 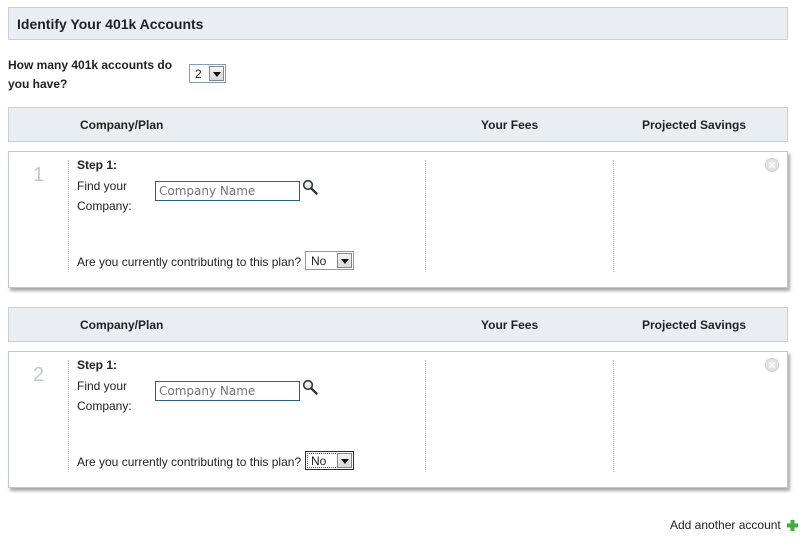 I want to click on page-title: Identify Your 401k Accounts, so click(x=110, y=24).